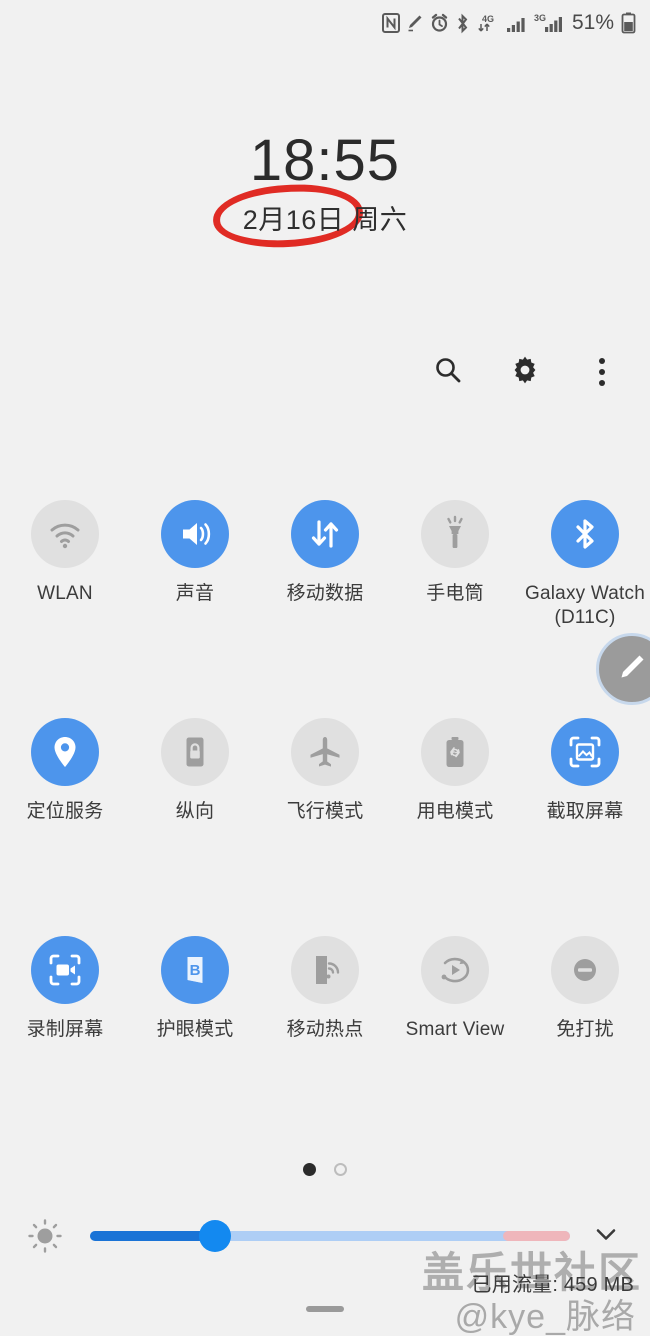  Describe the element at coordinates (325, 970) in the screenshot. I see `hotspot-icon` at that location.